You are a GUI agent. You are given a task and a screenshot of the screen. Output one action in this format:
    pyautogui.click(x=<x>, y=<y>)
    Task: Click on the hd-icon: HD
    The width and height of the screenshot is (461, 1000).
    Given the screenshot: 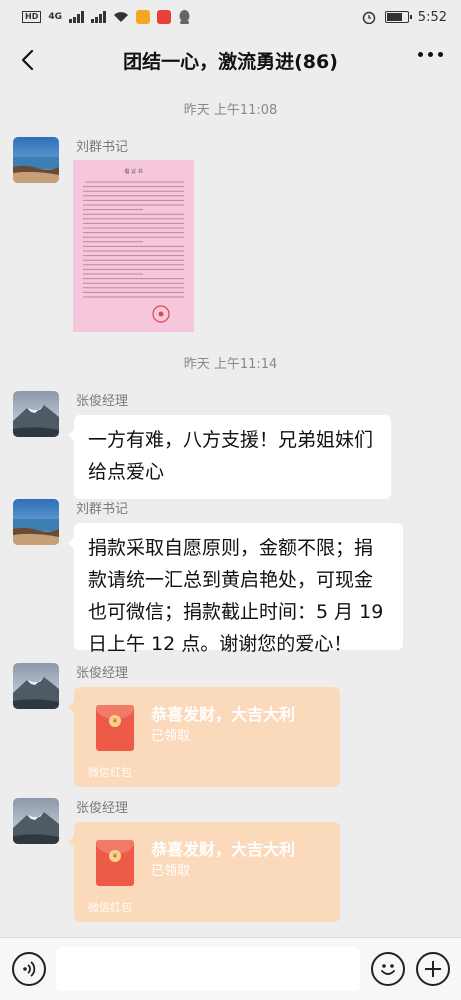 What is the action you would take?
    pyautogui.click(x=32, y=17)
    